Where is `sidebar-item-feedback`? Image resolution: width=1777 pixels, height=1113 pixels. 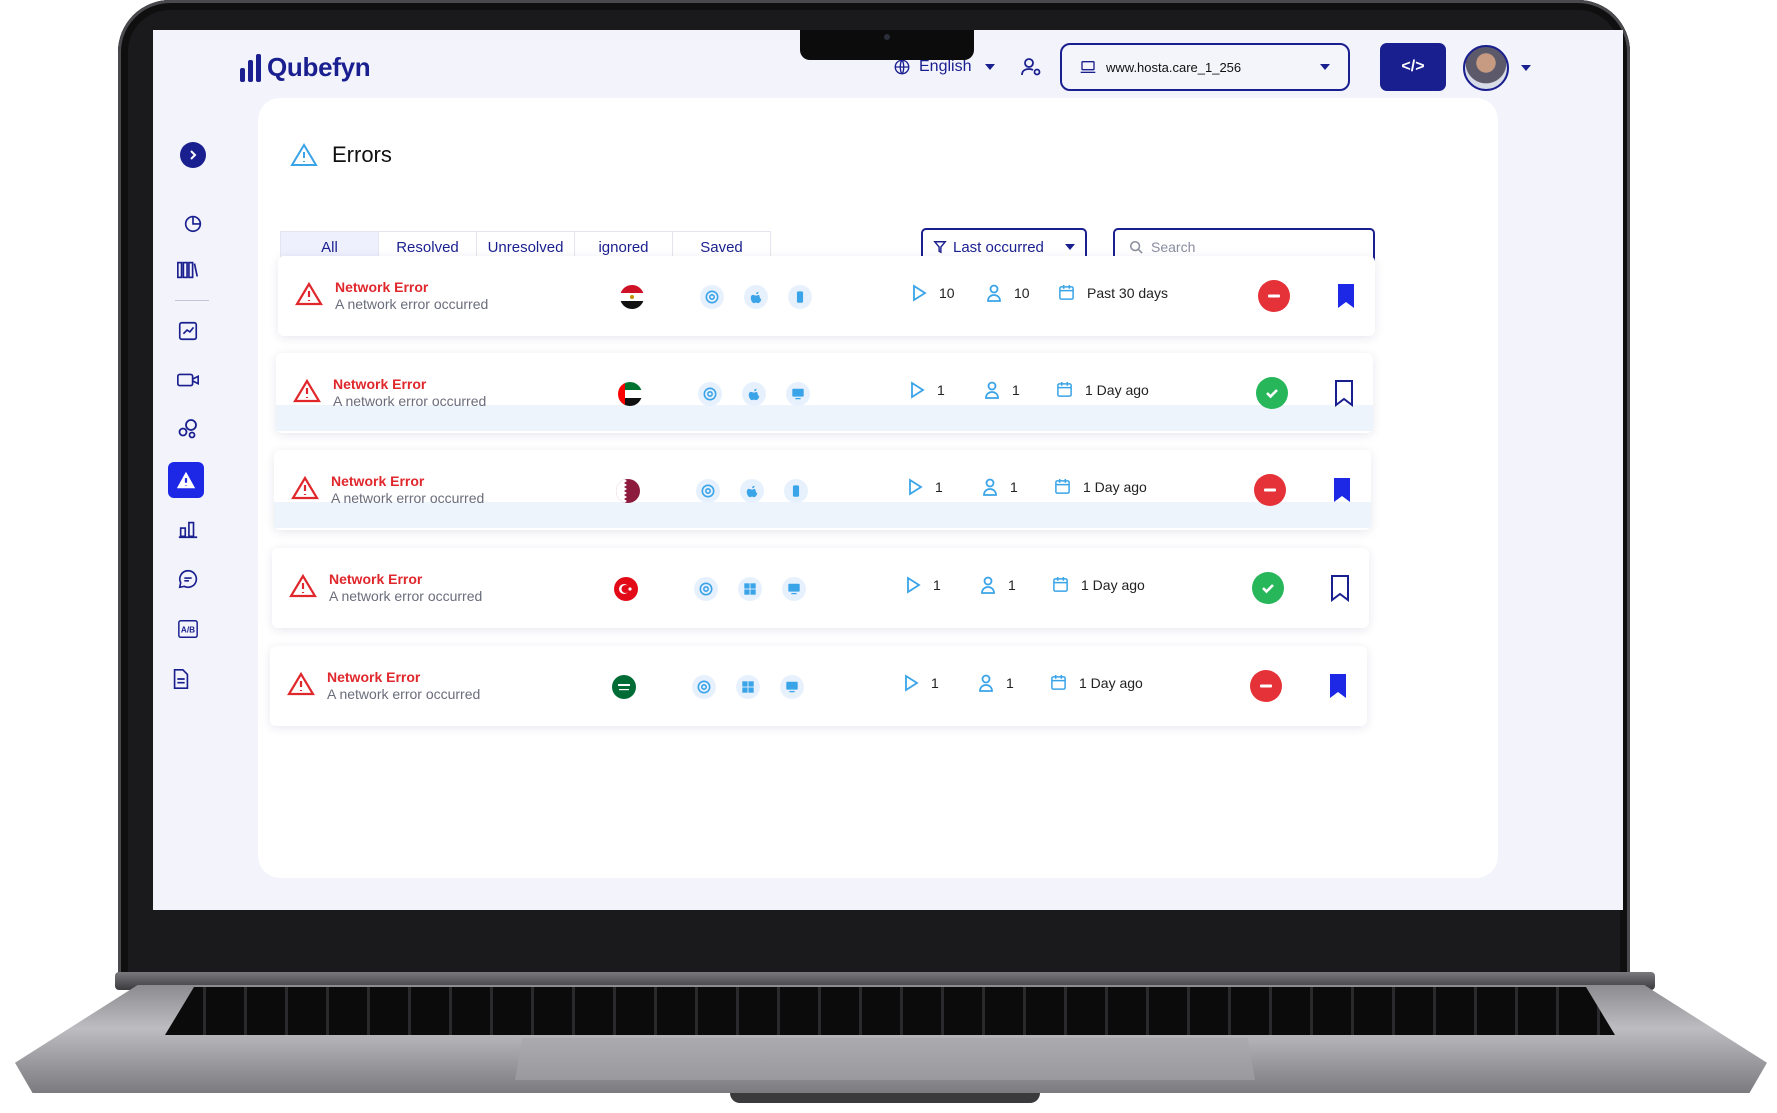
sidebar-item-feedback is located at coordinates (188, 579).